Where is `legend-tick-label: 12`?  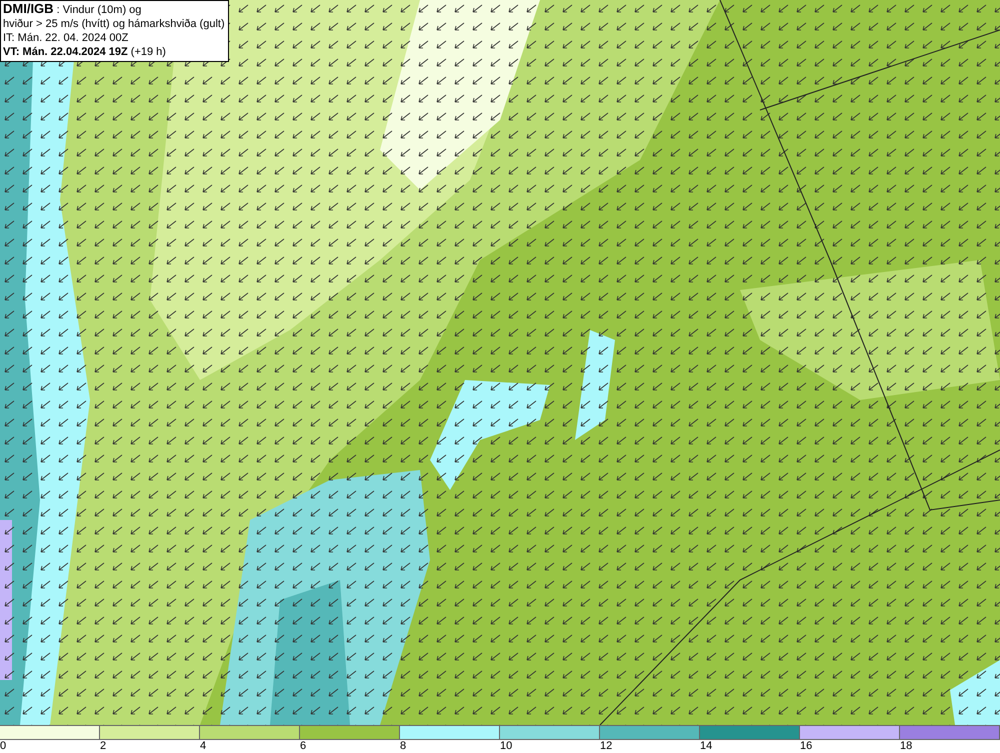
legend-tick-label: 12 is located at coordinates (607, 746).